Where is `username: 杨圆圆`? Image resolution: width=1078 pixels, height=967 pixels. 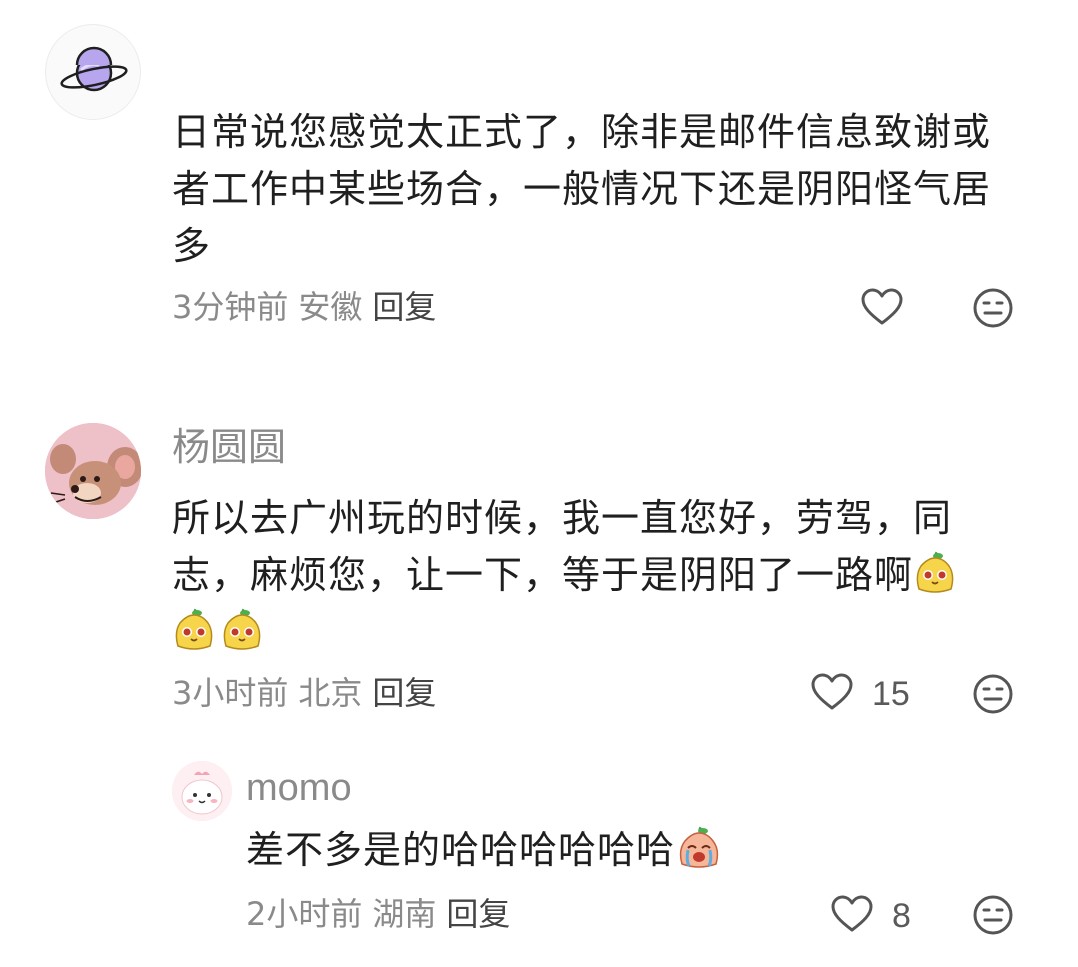 username: 杨圆圆 is located at coordinates (229, 447).